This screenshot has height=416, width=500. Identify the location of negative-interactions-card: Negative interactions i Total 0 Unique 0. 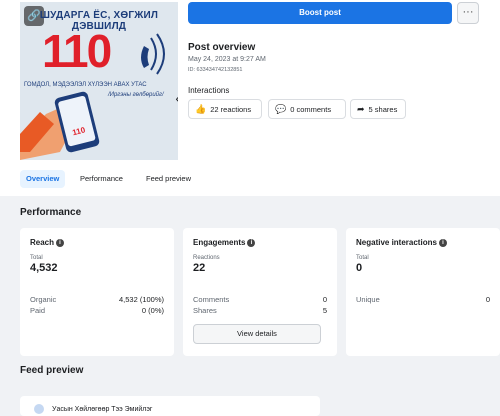
(423, 292).